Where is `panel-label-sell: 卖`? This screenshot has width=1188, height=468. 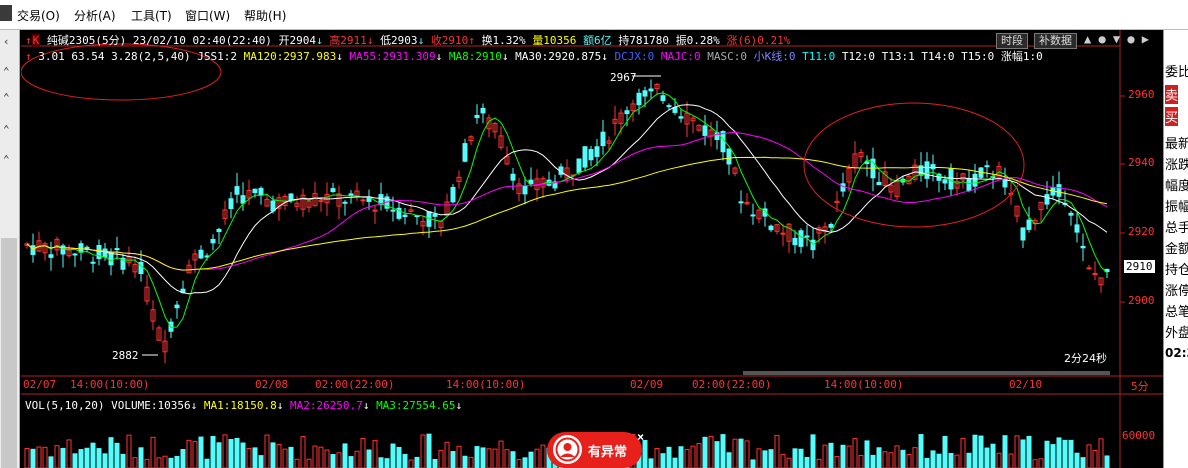 panel-label-sell: 卖 is located at coordinates (1172, 94).